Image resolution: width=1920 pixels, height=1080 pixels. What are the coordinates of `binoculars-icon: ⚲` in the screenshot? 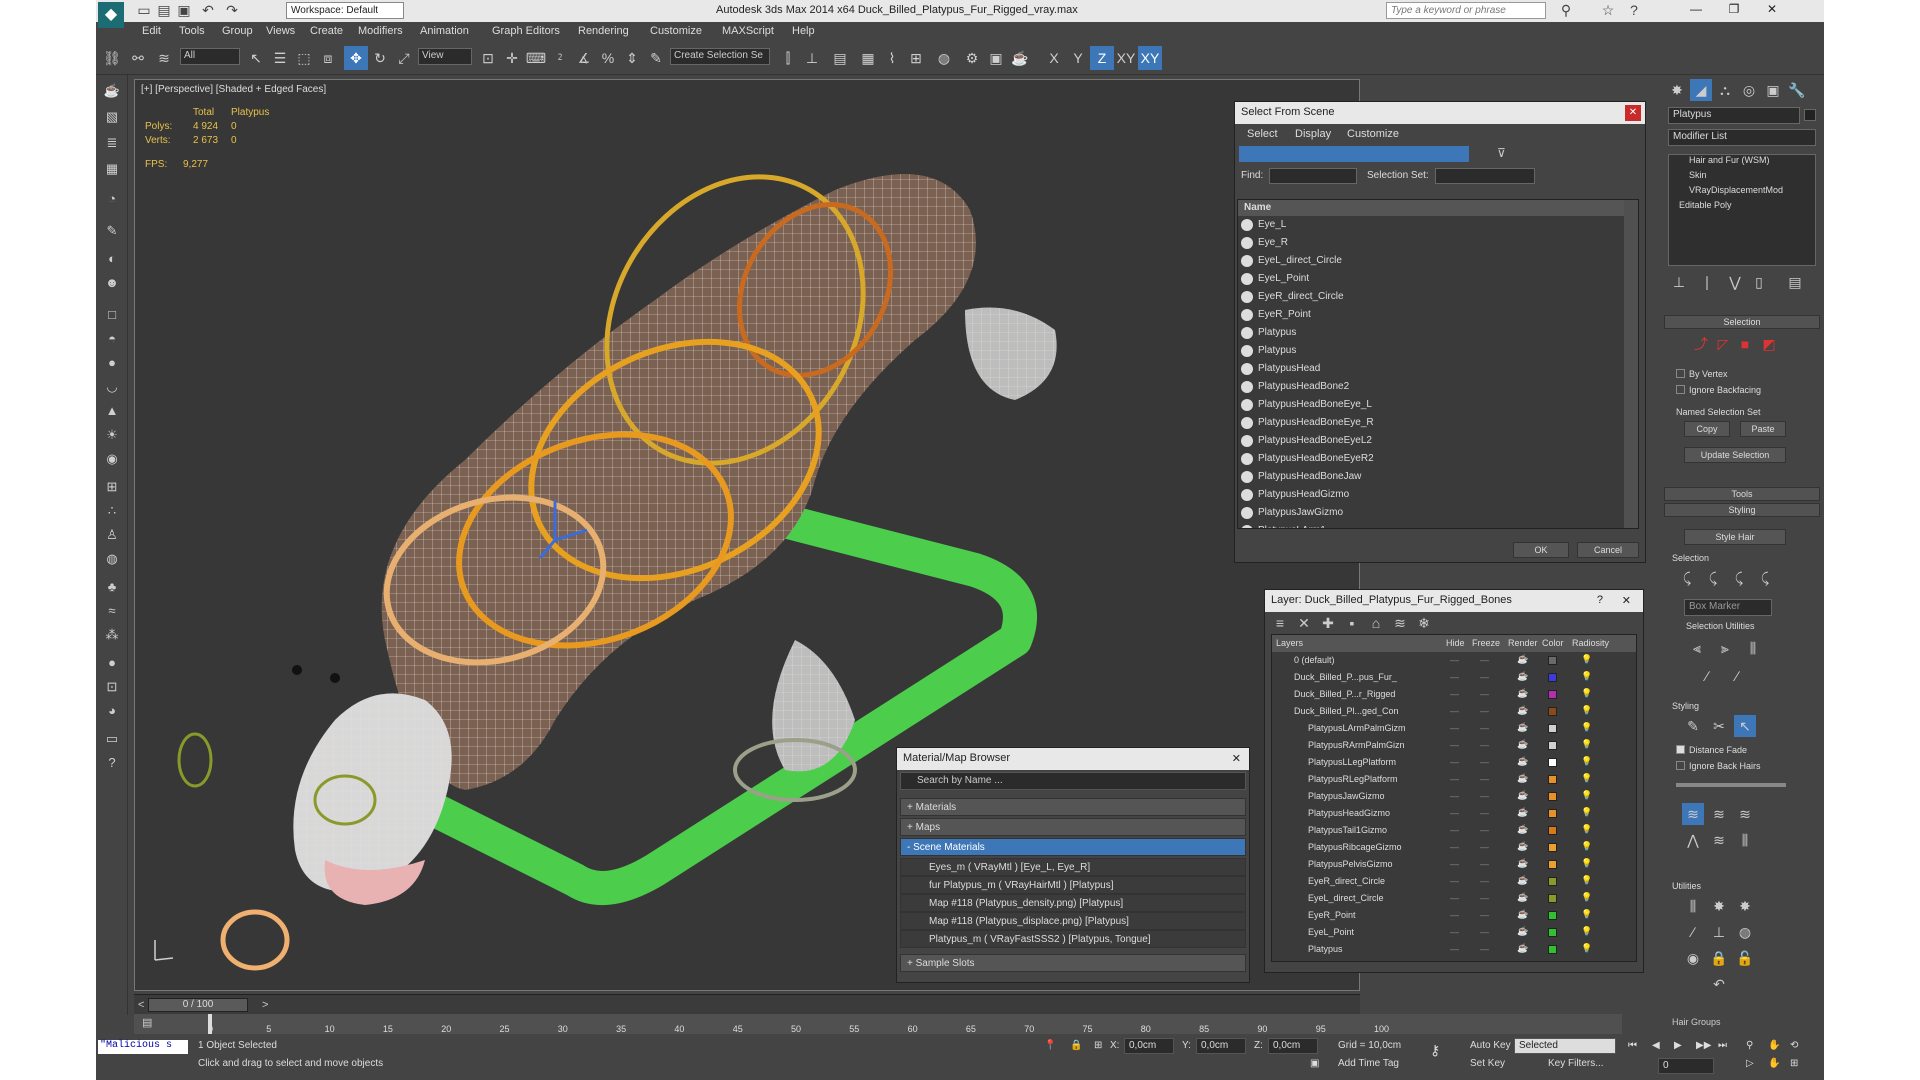 It's located at (1566, 11).